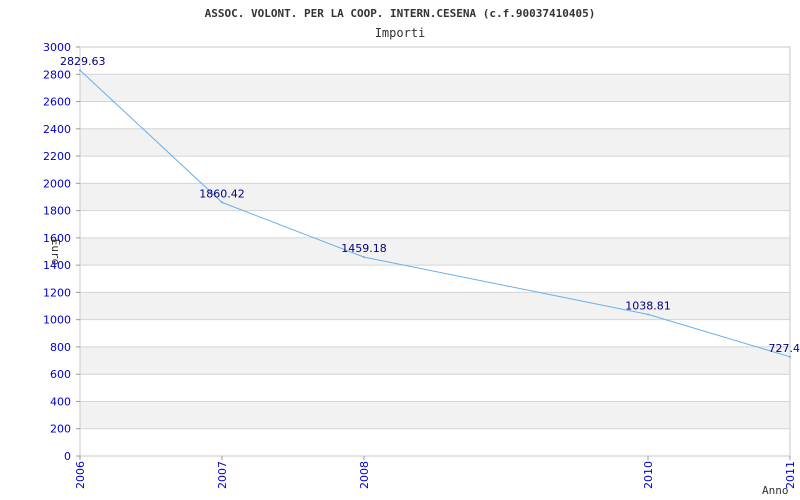  What do you see at coordinates (60, 401) in the screenshot?
I see `y-tick-label: 400` at bounding box center [60, 401].